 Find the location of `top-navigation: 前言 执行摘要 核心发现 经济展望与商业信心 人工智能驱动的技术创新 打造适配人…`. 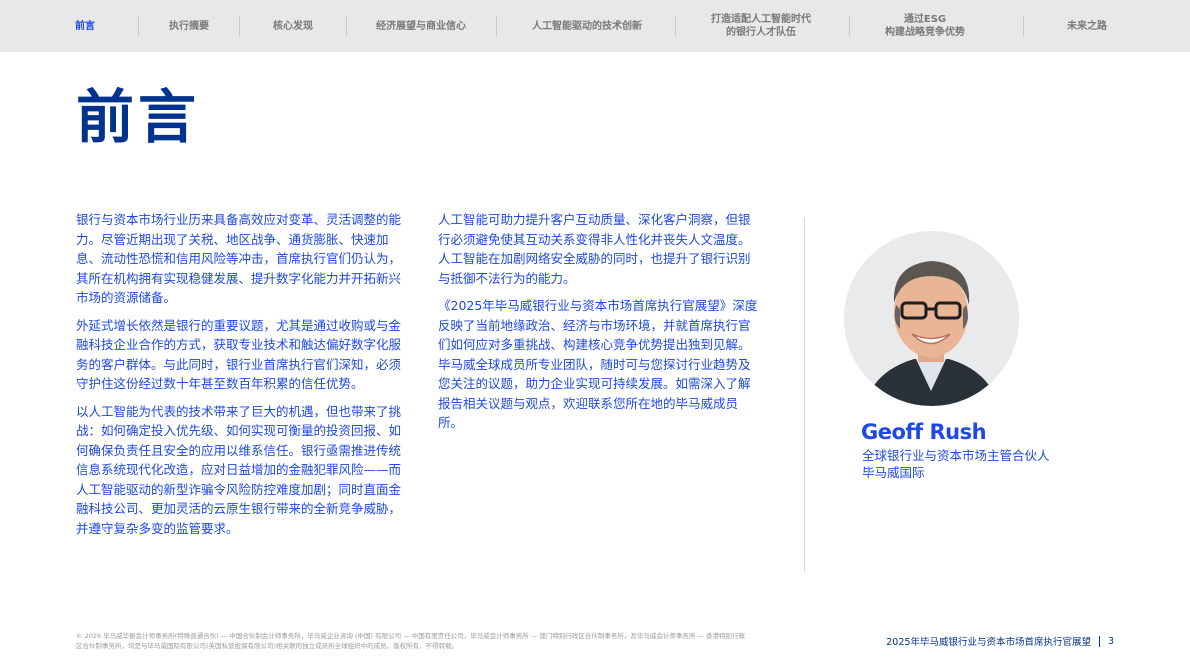

top-navigation: 前言 执行摘要 核心发现 经济展望与商业信心 人工智能驱动的技术创新 打造适配人… is located at coordinates (595, 26).